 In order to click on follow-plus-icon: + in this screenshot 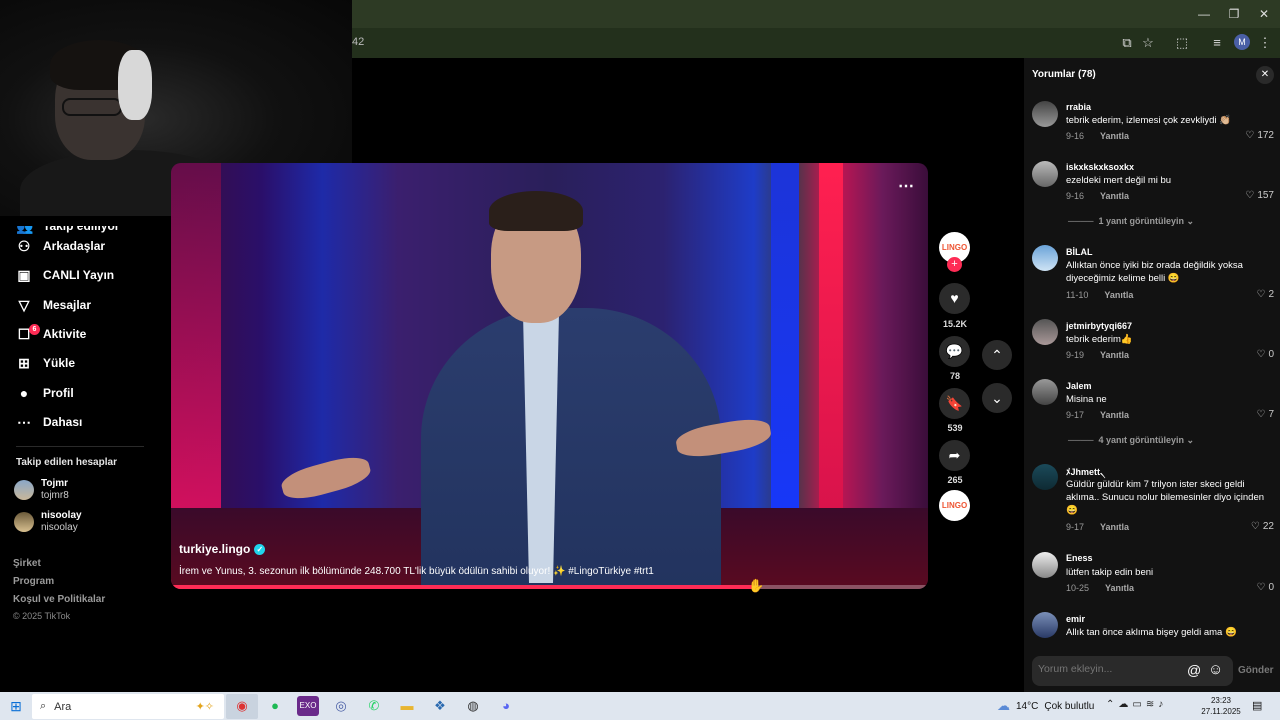, I will do `click(954, 264)`.